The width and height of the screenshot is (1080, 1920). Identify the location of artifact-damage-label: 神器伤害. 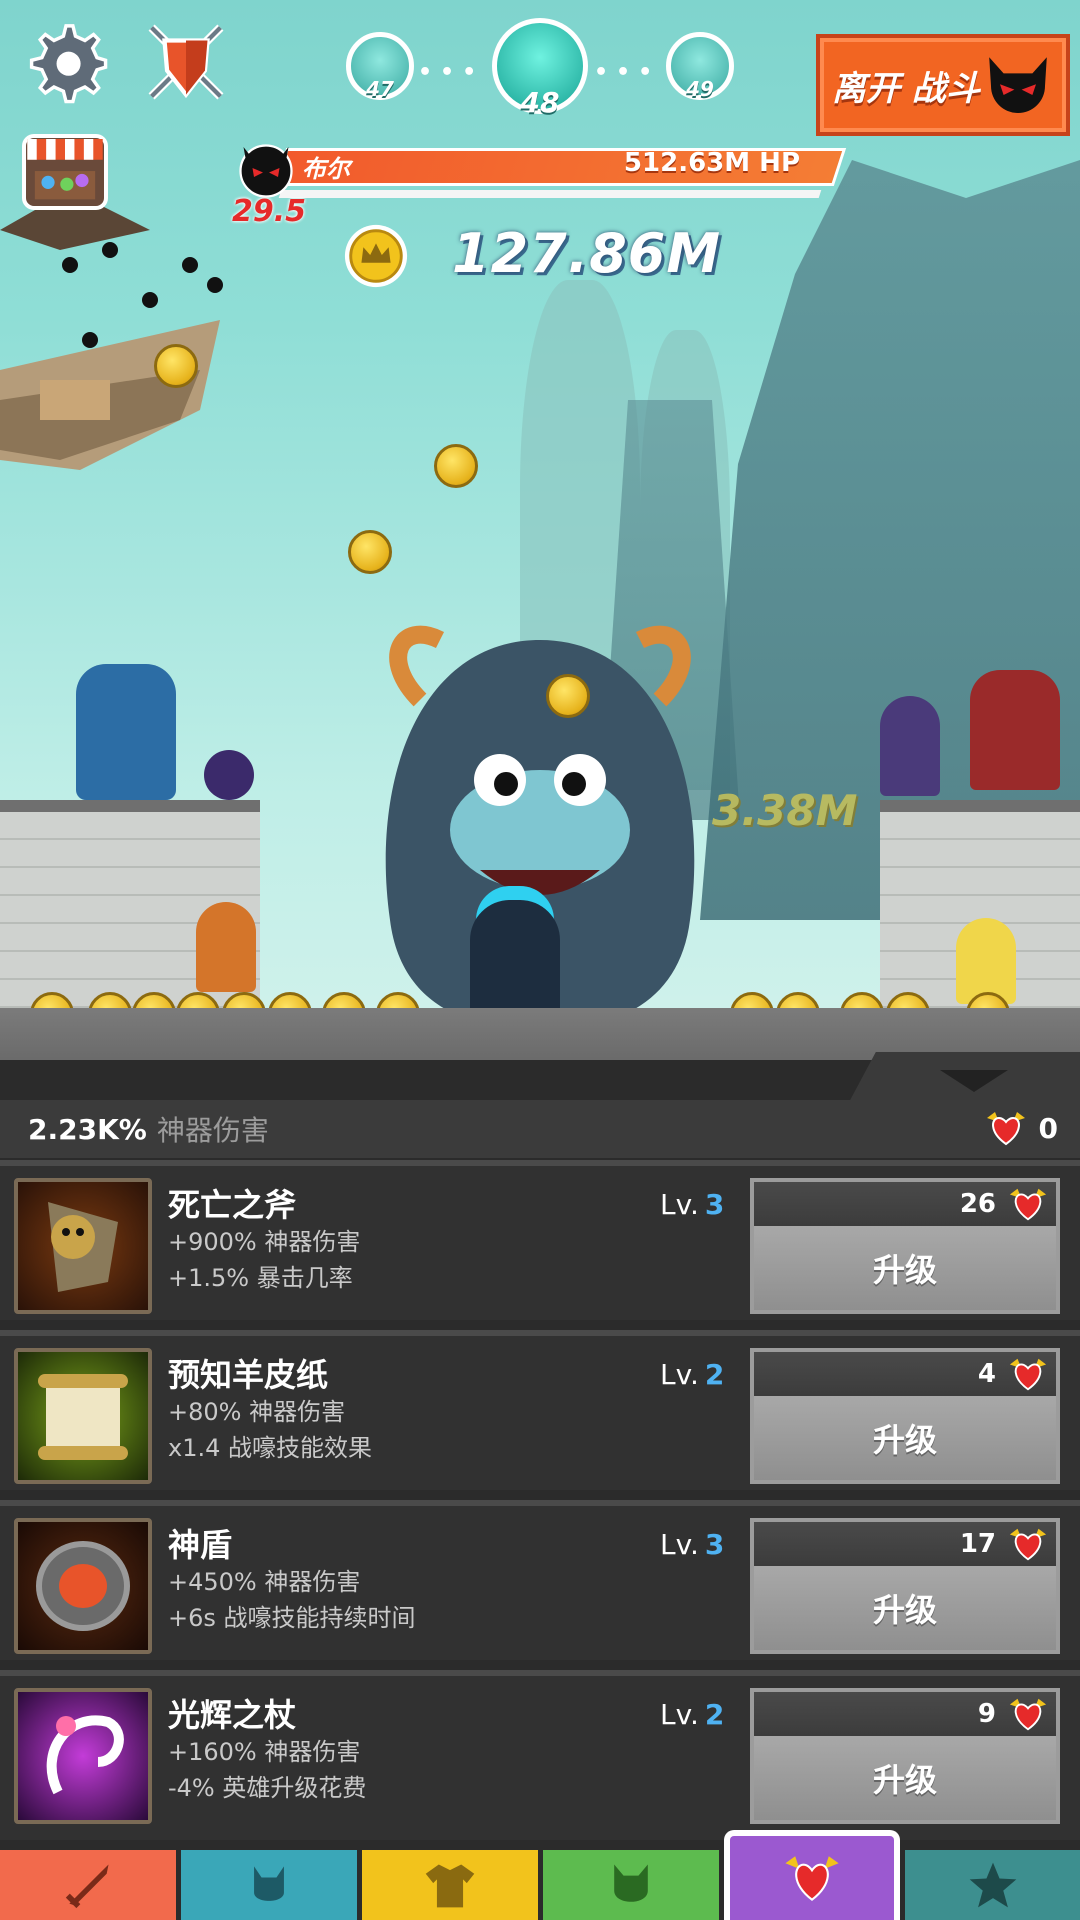
(212, 1130).